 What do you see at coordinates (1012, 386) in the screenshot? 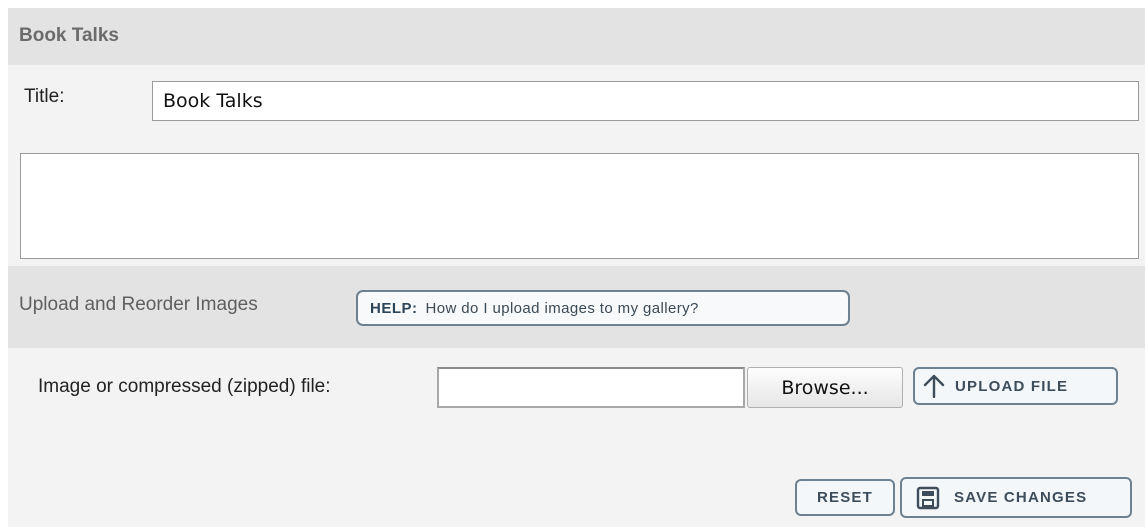
I see `upload-label: UPLOAD FILE` at bounding box center [1012, 386].